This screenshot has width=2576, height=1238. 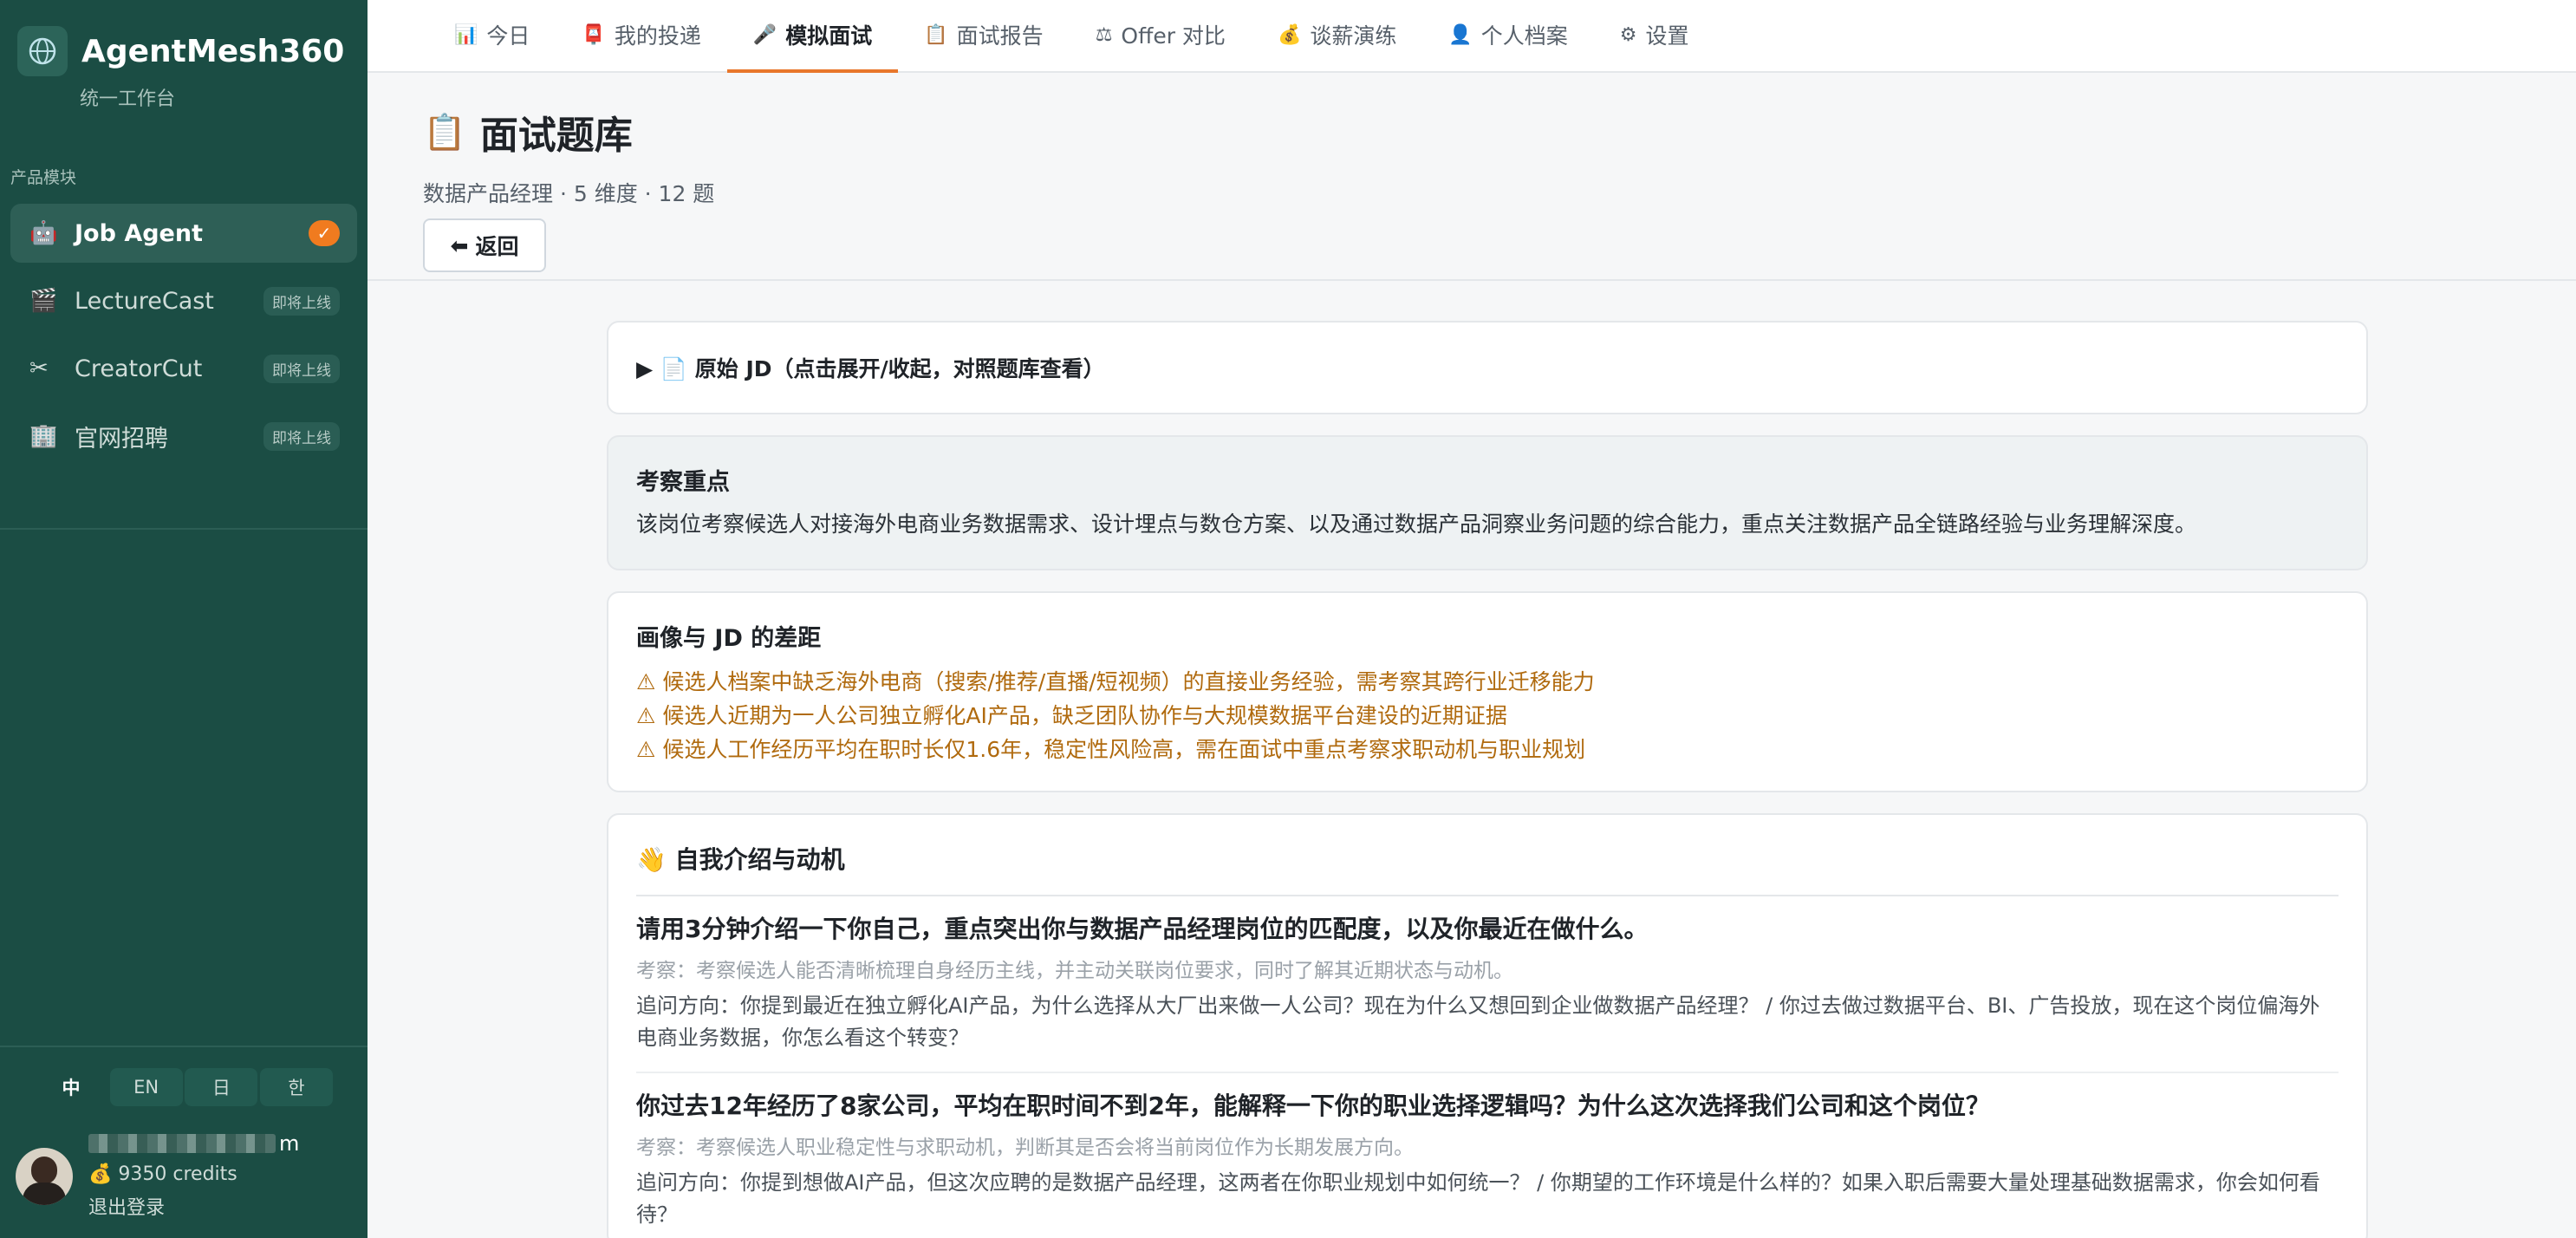 I want to click on user-panel: m 💰 9350 credits 退出登录, so click(x=184, y=1163).